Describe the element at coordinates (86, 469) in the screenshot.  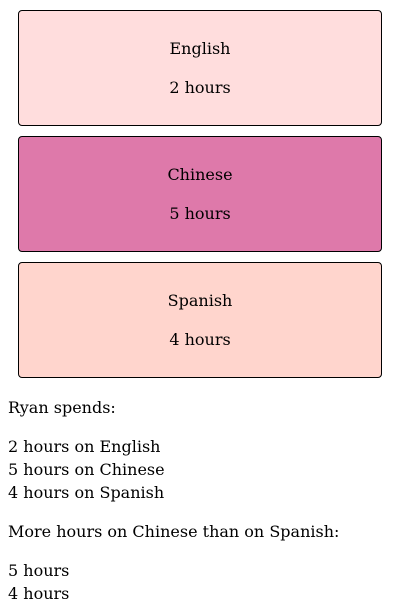
I see `summary-line: 5 hours on Chinese` at that location.